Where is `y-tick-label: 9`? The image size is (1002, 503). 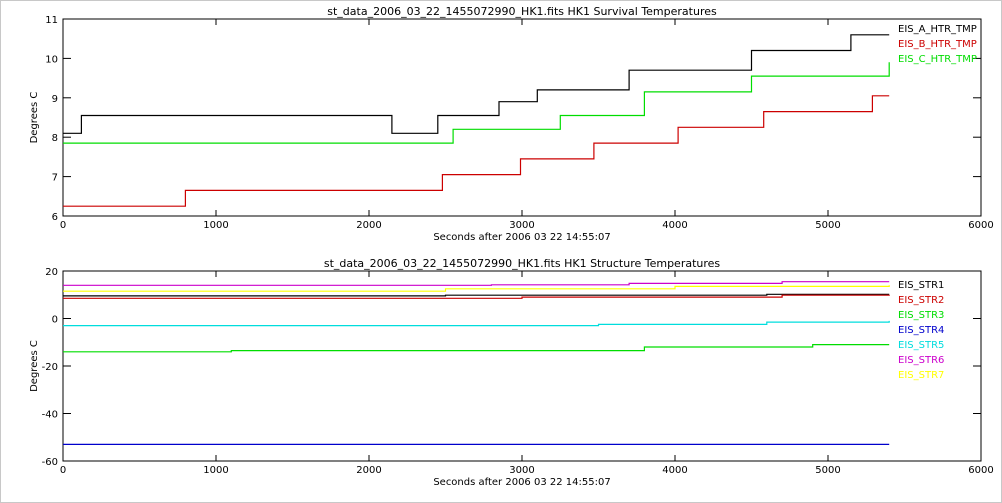 y-tick-label: 9 is located at coordinates (55, 99).